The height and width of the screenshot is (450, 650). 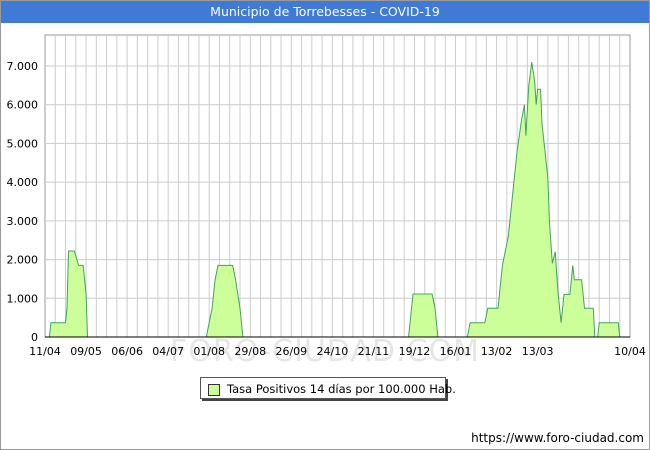 I want to click on x-tick-label: 21/11, so click(x=374, y=351).